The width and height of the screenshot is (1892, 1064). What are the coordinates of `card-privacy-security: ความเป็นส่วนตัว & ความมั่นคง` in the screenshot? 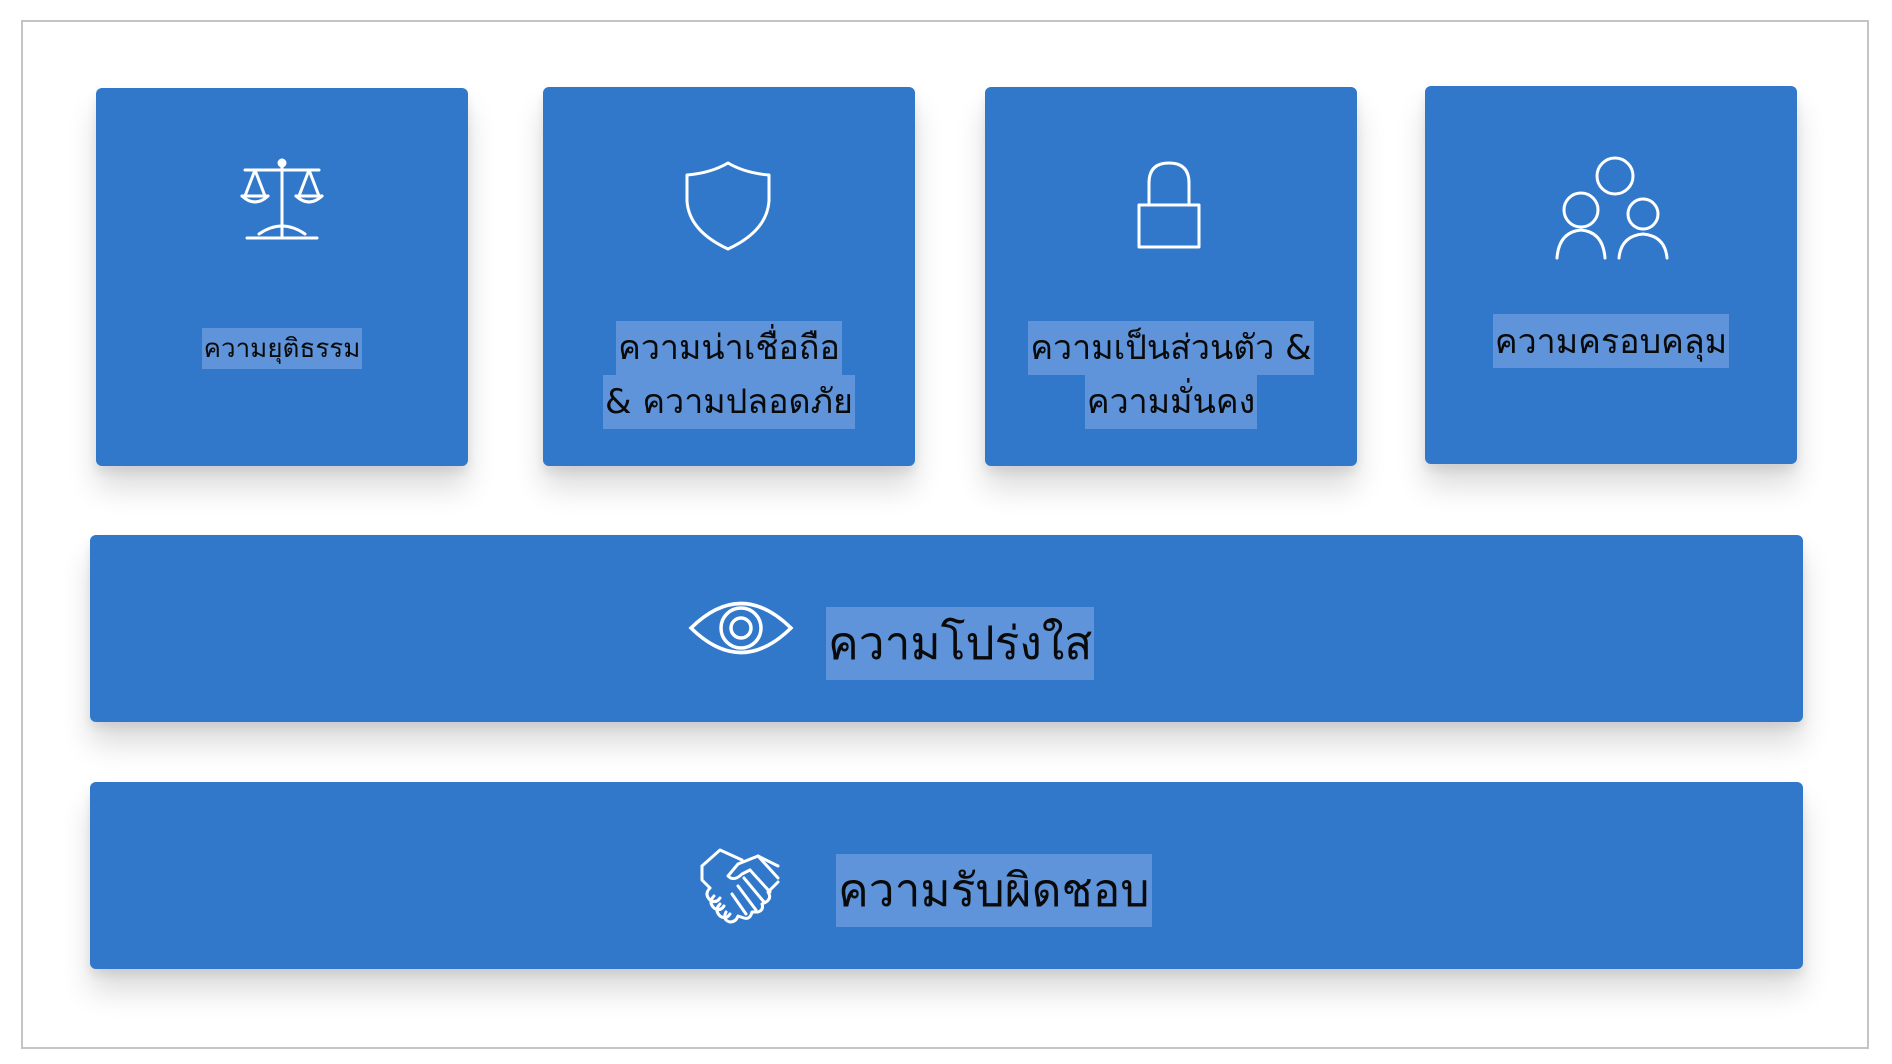 It's located at (1171, 276).